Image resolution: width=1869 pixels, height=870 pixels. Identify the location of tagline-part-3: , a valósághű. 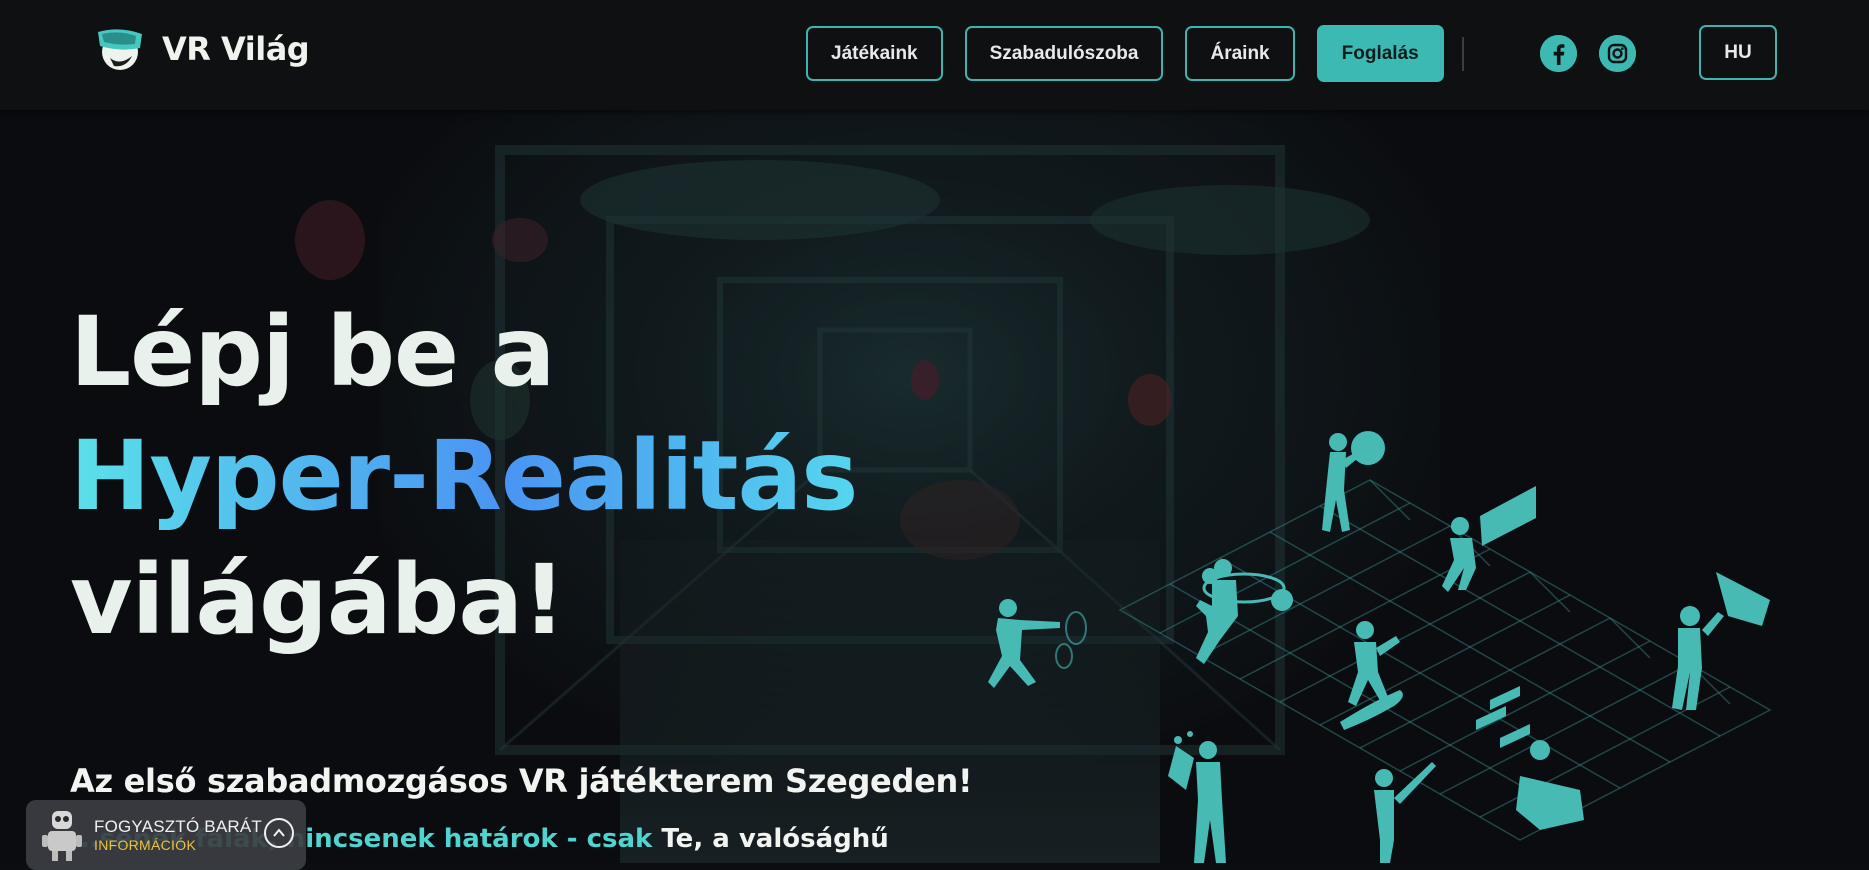
(791, 839).